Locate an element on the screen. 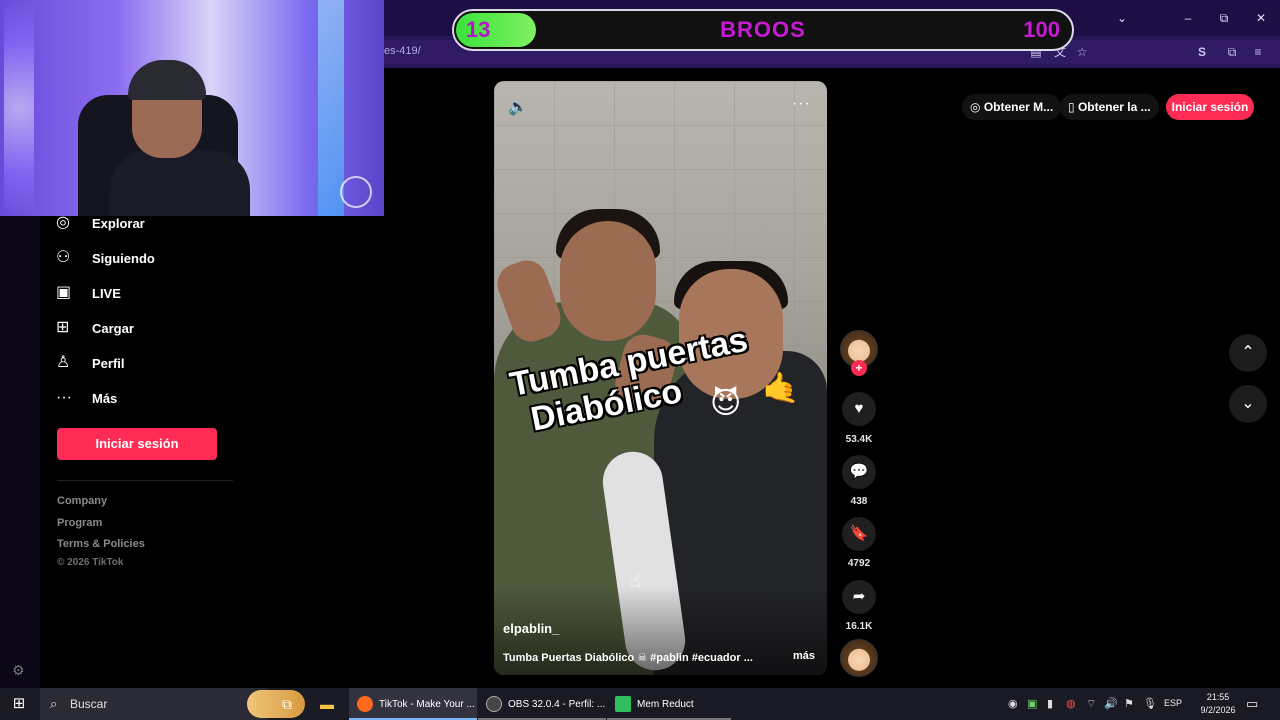  footer-link-company: Company is located at coordinates (82, 501).